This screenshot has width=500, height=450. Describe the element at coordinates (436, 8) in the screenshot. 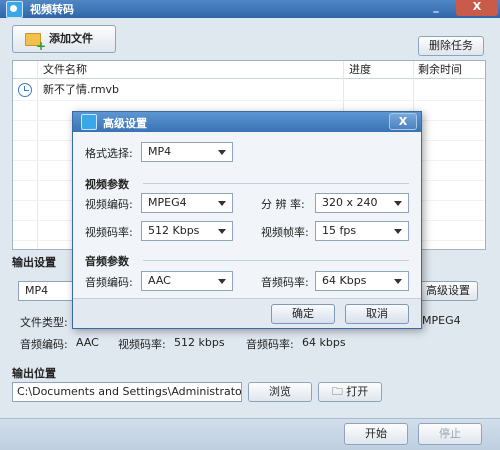

I see `minimize-button: _` at that location.